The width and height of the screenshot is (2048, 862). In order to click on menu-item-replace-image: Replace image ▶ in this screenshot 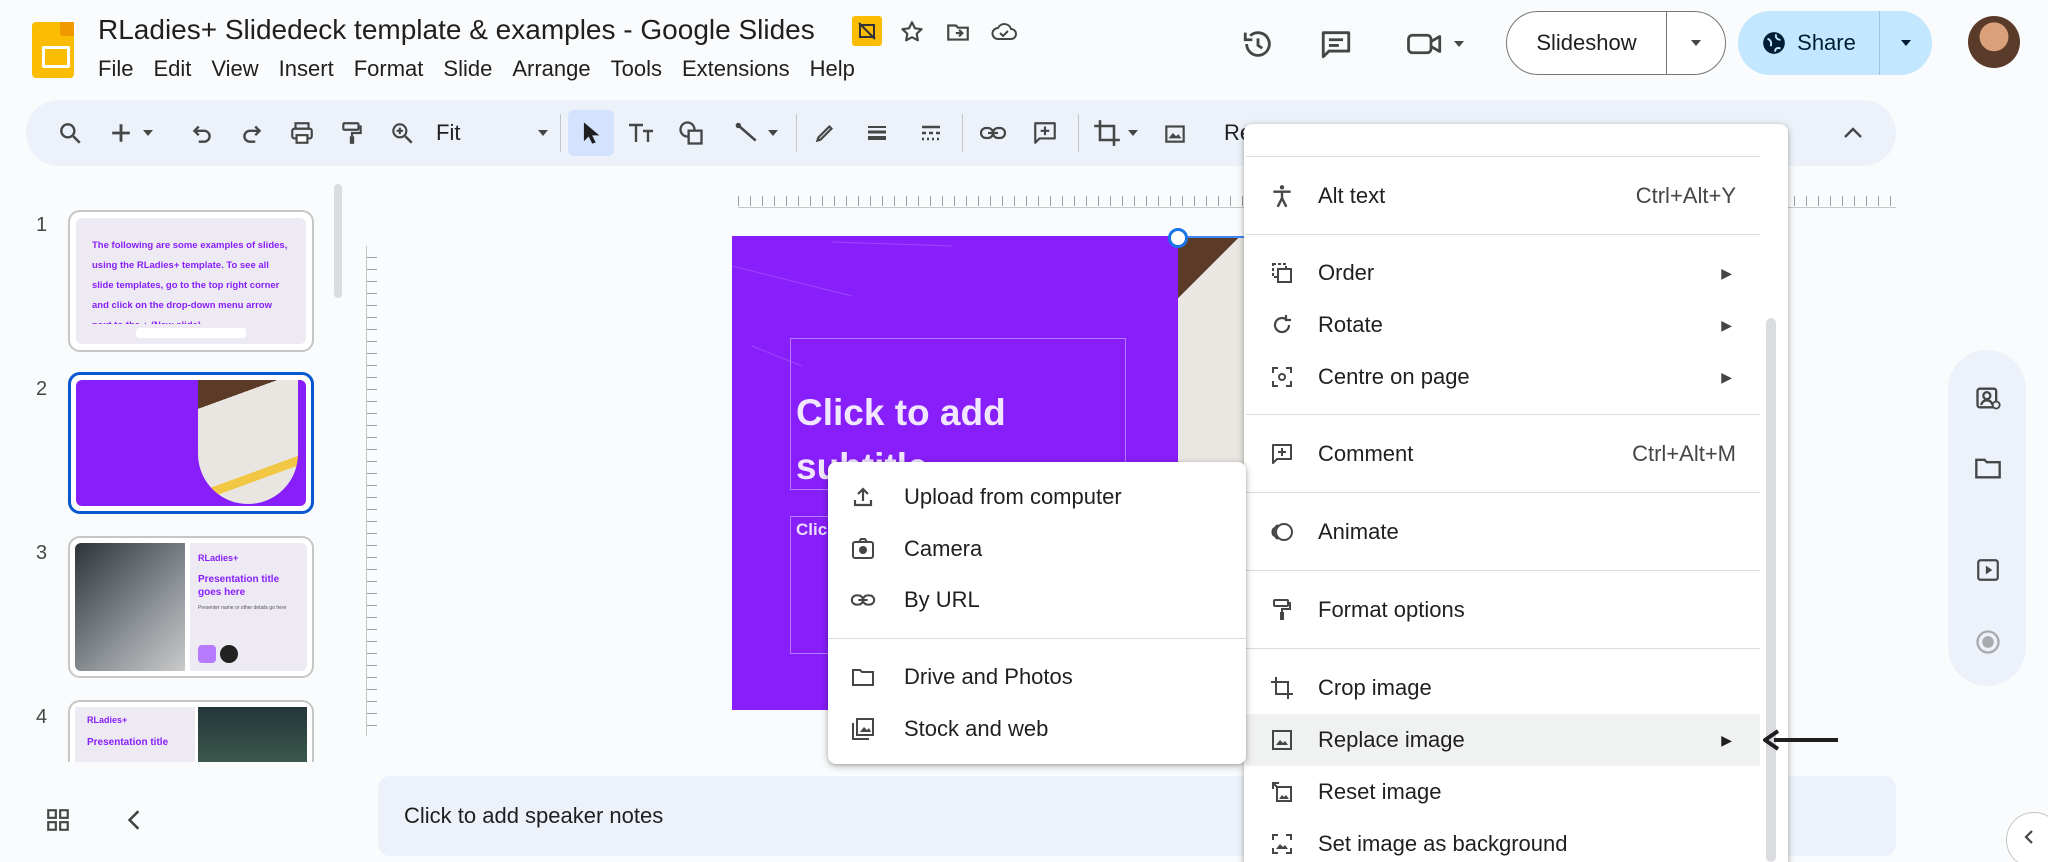, I will do `click(1503, 740)`.